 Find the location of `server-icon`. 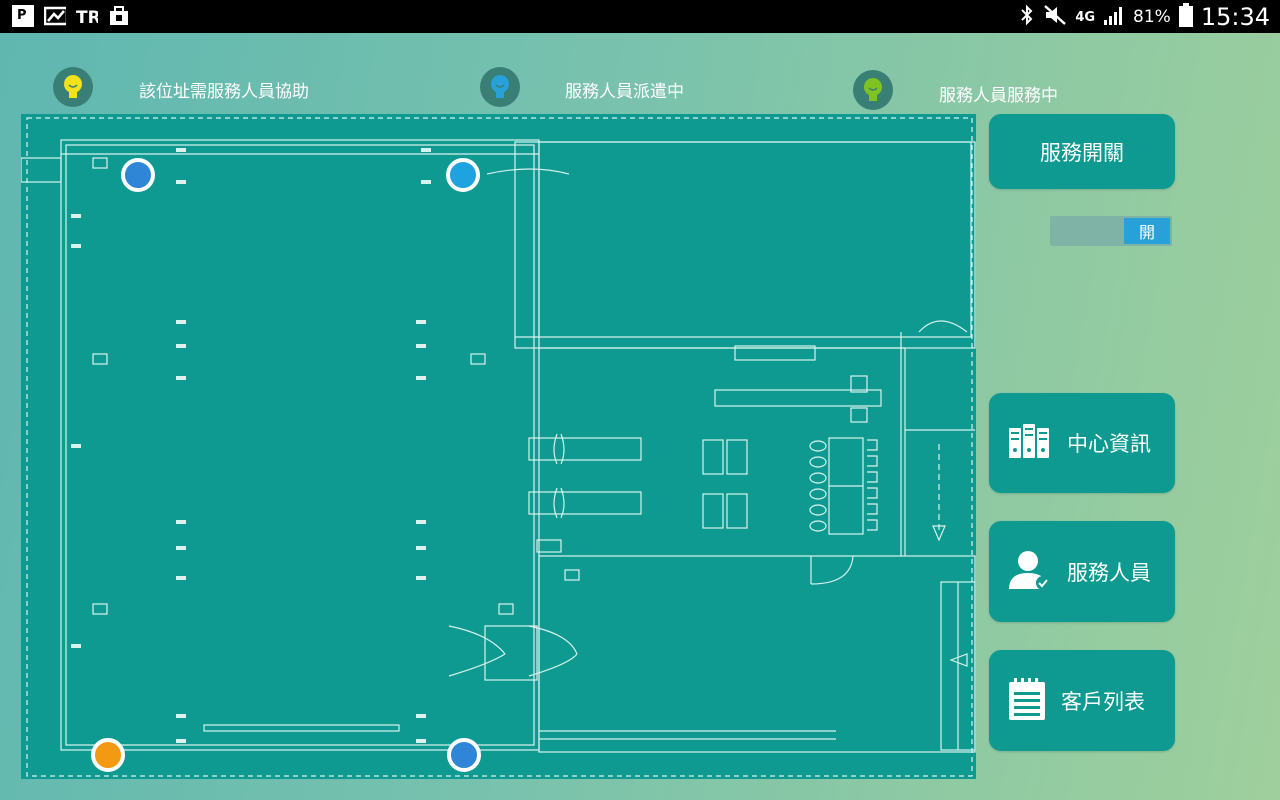

server-icon is located at coordinates (1029, 443).